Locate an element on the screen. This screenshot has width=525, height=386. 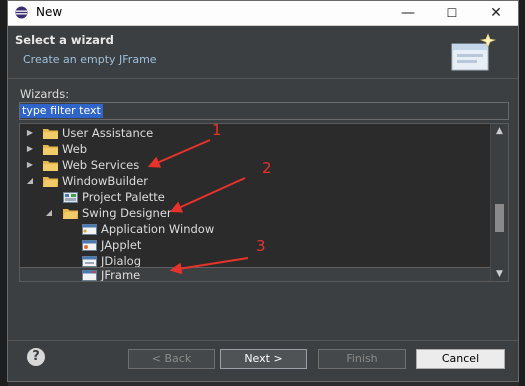
maximize-button: ☐ is located at coordinates (452, 13).